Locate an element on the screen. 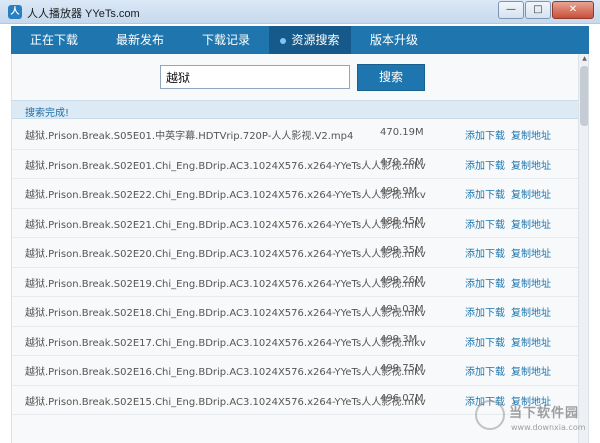 The height and width of the screenshot is (443, 600). main-nav: 正在下载 最新发布 下载记录 资源搜索 版本升级 is located at coordinates (300, 40).